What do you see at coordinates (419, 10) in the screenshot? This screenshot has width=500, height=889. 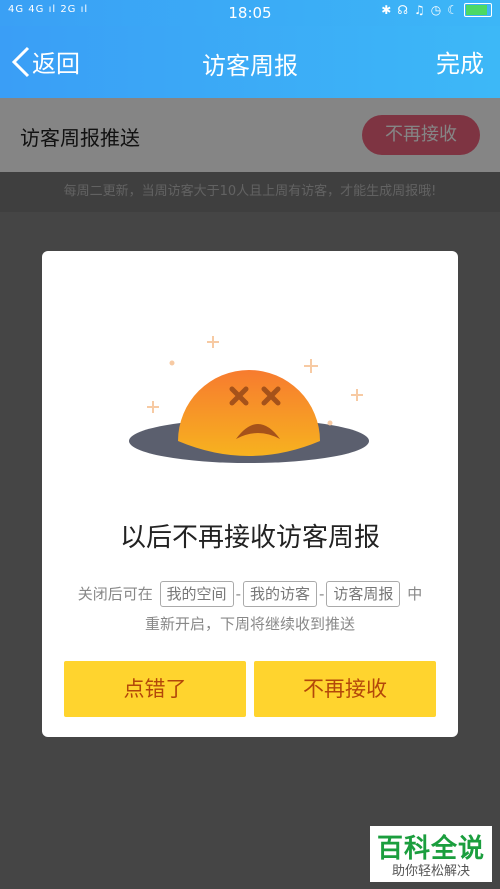 I see `bell-icon: ♫` at bounding box center [419, 10].